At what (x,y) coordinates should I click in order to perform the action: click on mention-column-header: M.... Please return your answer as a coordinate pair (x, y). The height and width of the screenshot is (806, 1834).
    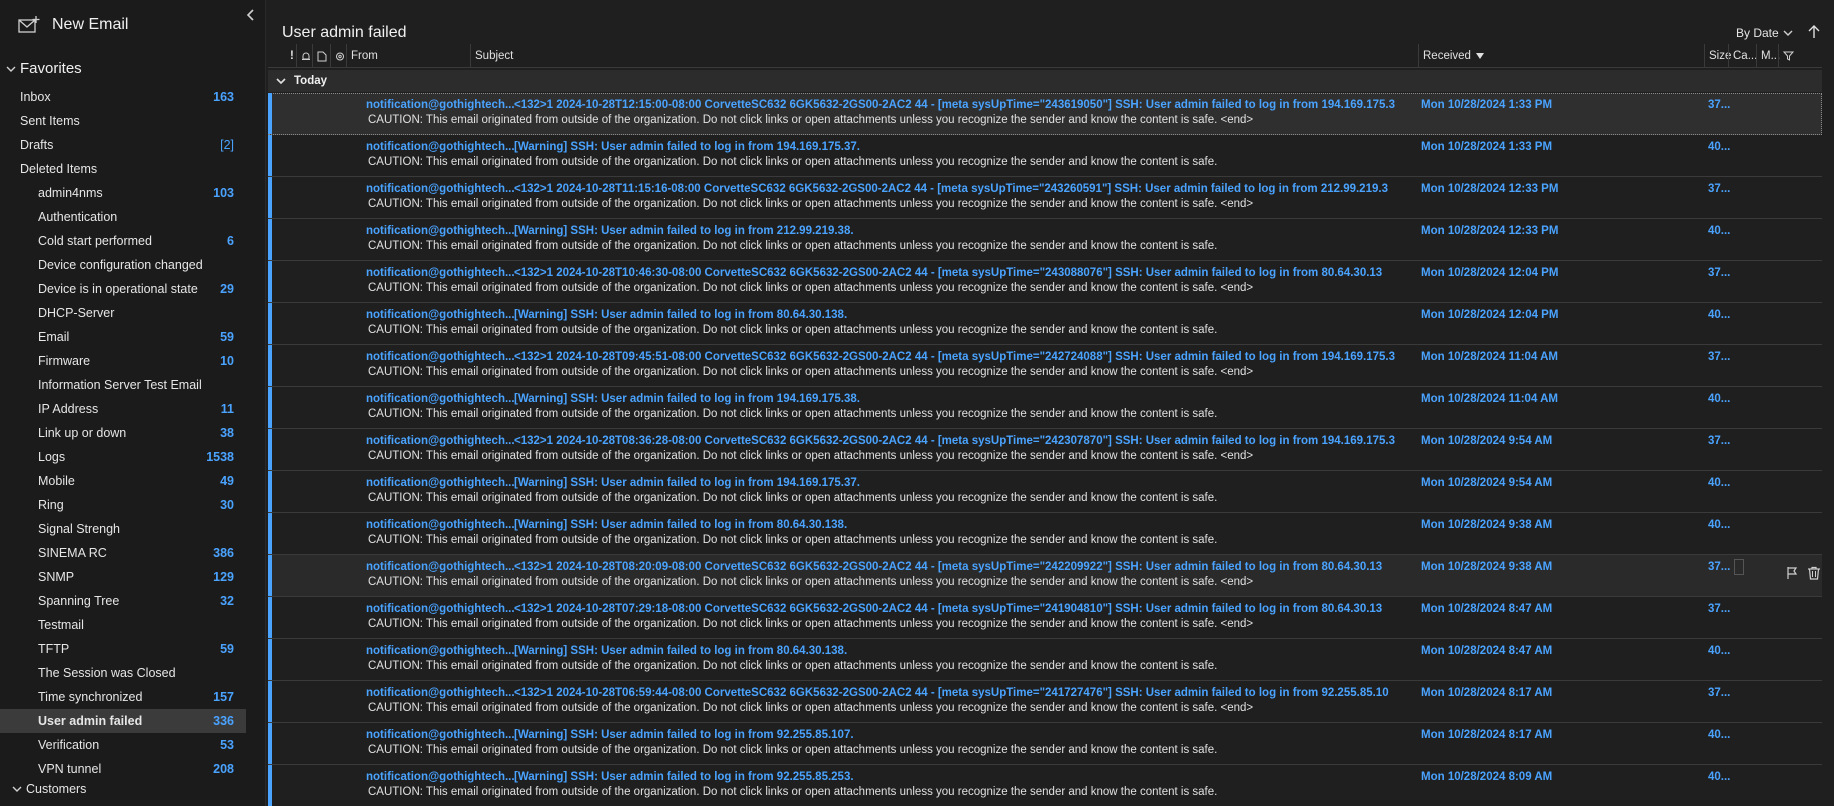
    Looking at the image, I should click on (1768, 56).